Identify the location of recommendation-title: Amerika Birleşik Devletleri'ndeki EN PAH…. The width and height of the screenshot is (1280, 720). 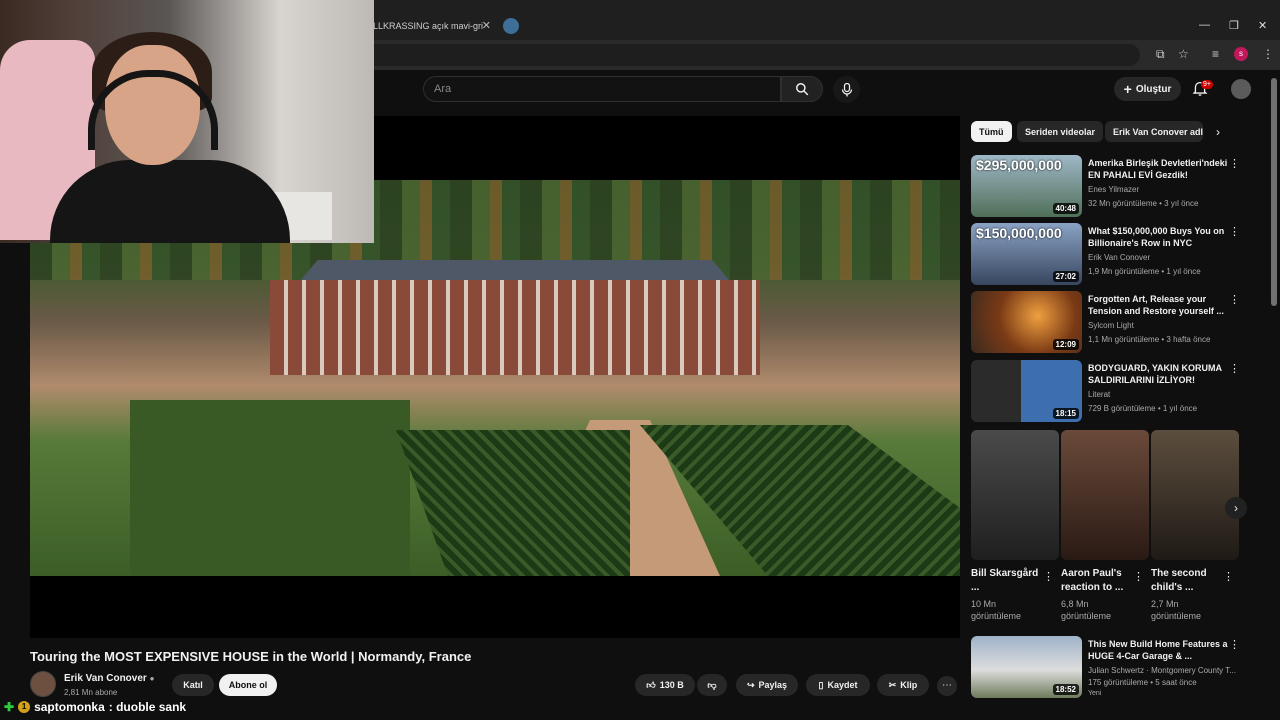
(1158, 169).